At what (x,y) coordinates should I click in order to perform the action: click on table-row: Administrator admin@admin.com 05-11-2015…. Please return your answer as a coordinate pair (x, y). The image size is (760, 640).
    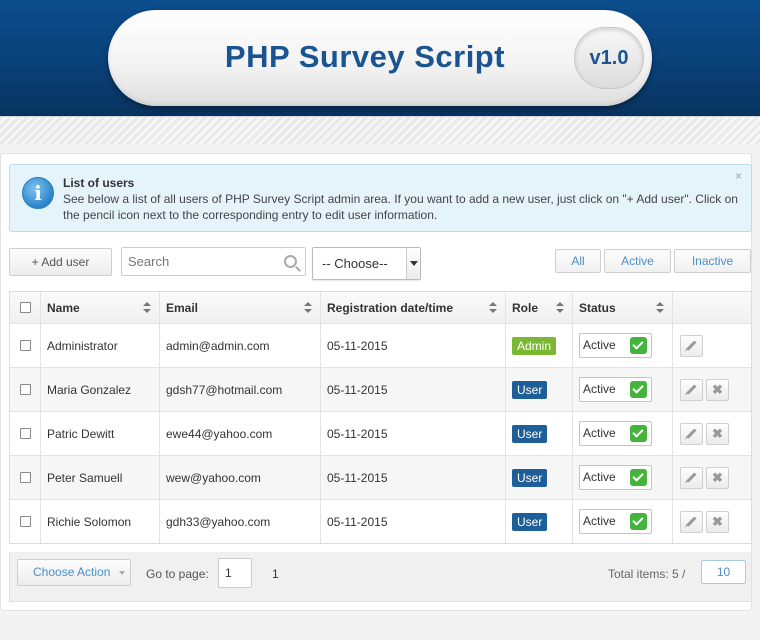
    Looking at the image, I should click on (380, 345).